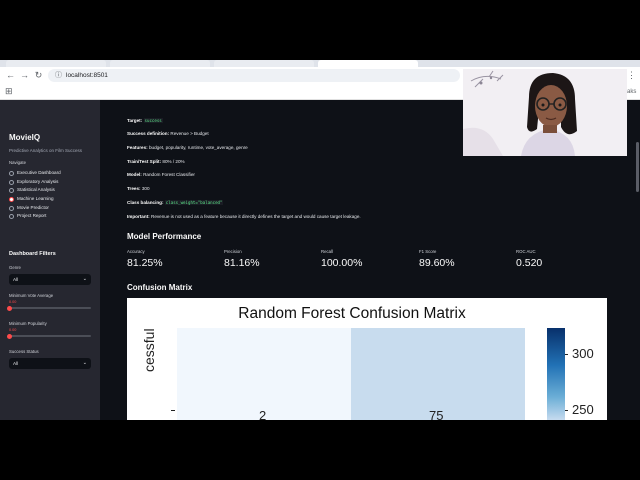 The width and height of the screenshot is (640, 480). Describe the element at coordinates (54, 173) in the screenshot. I see `nav-executive-dashboard: Executive Dashboard` at that location.